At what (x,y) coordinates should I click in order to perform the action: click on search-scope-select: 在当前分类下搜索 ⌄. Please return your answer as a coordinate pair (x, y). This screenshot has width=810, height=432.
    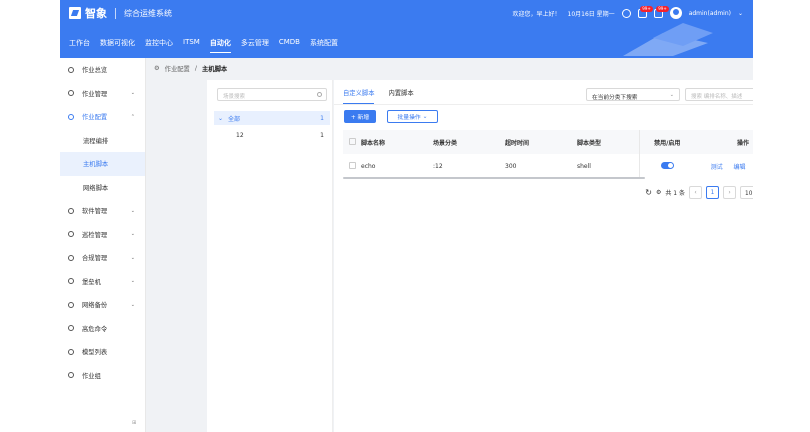
    Looking at the image, I should click on (633, 94).